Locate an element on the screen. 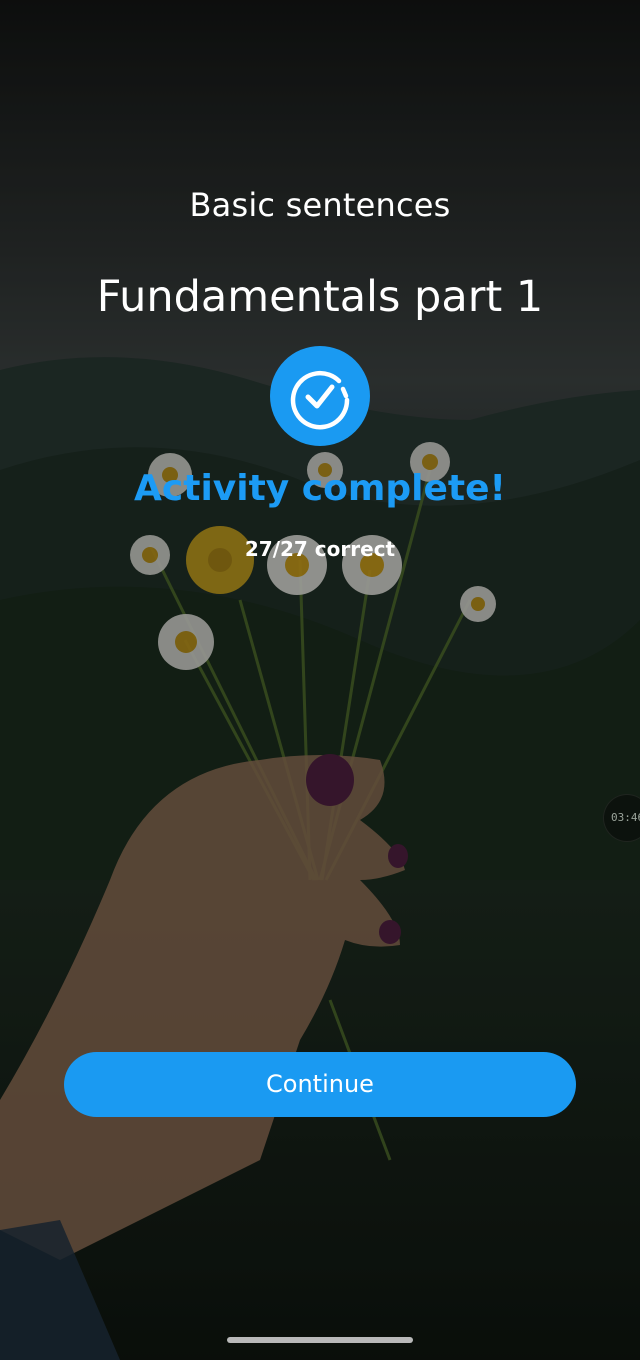  home-indicator is located at coordinates (320, 1340).